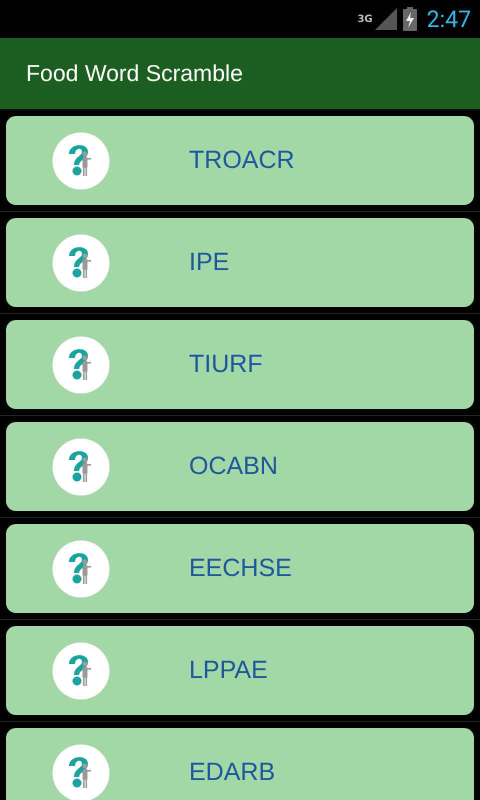 Image resolution: width=480 pixels, height=800 pixels. I want to click on scrambled-word: OCABN, so click(233, 466).